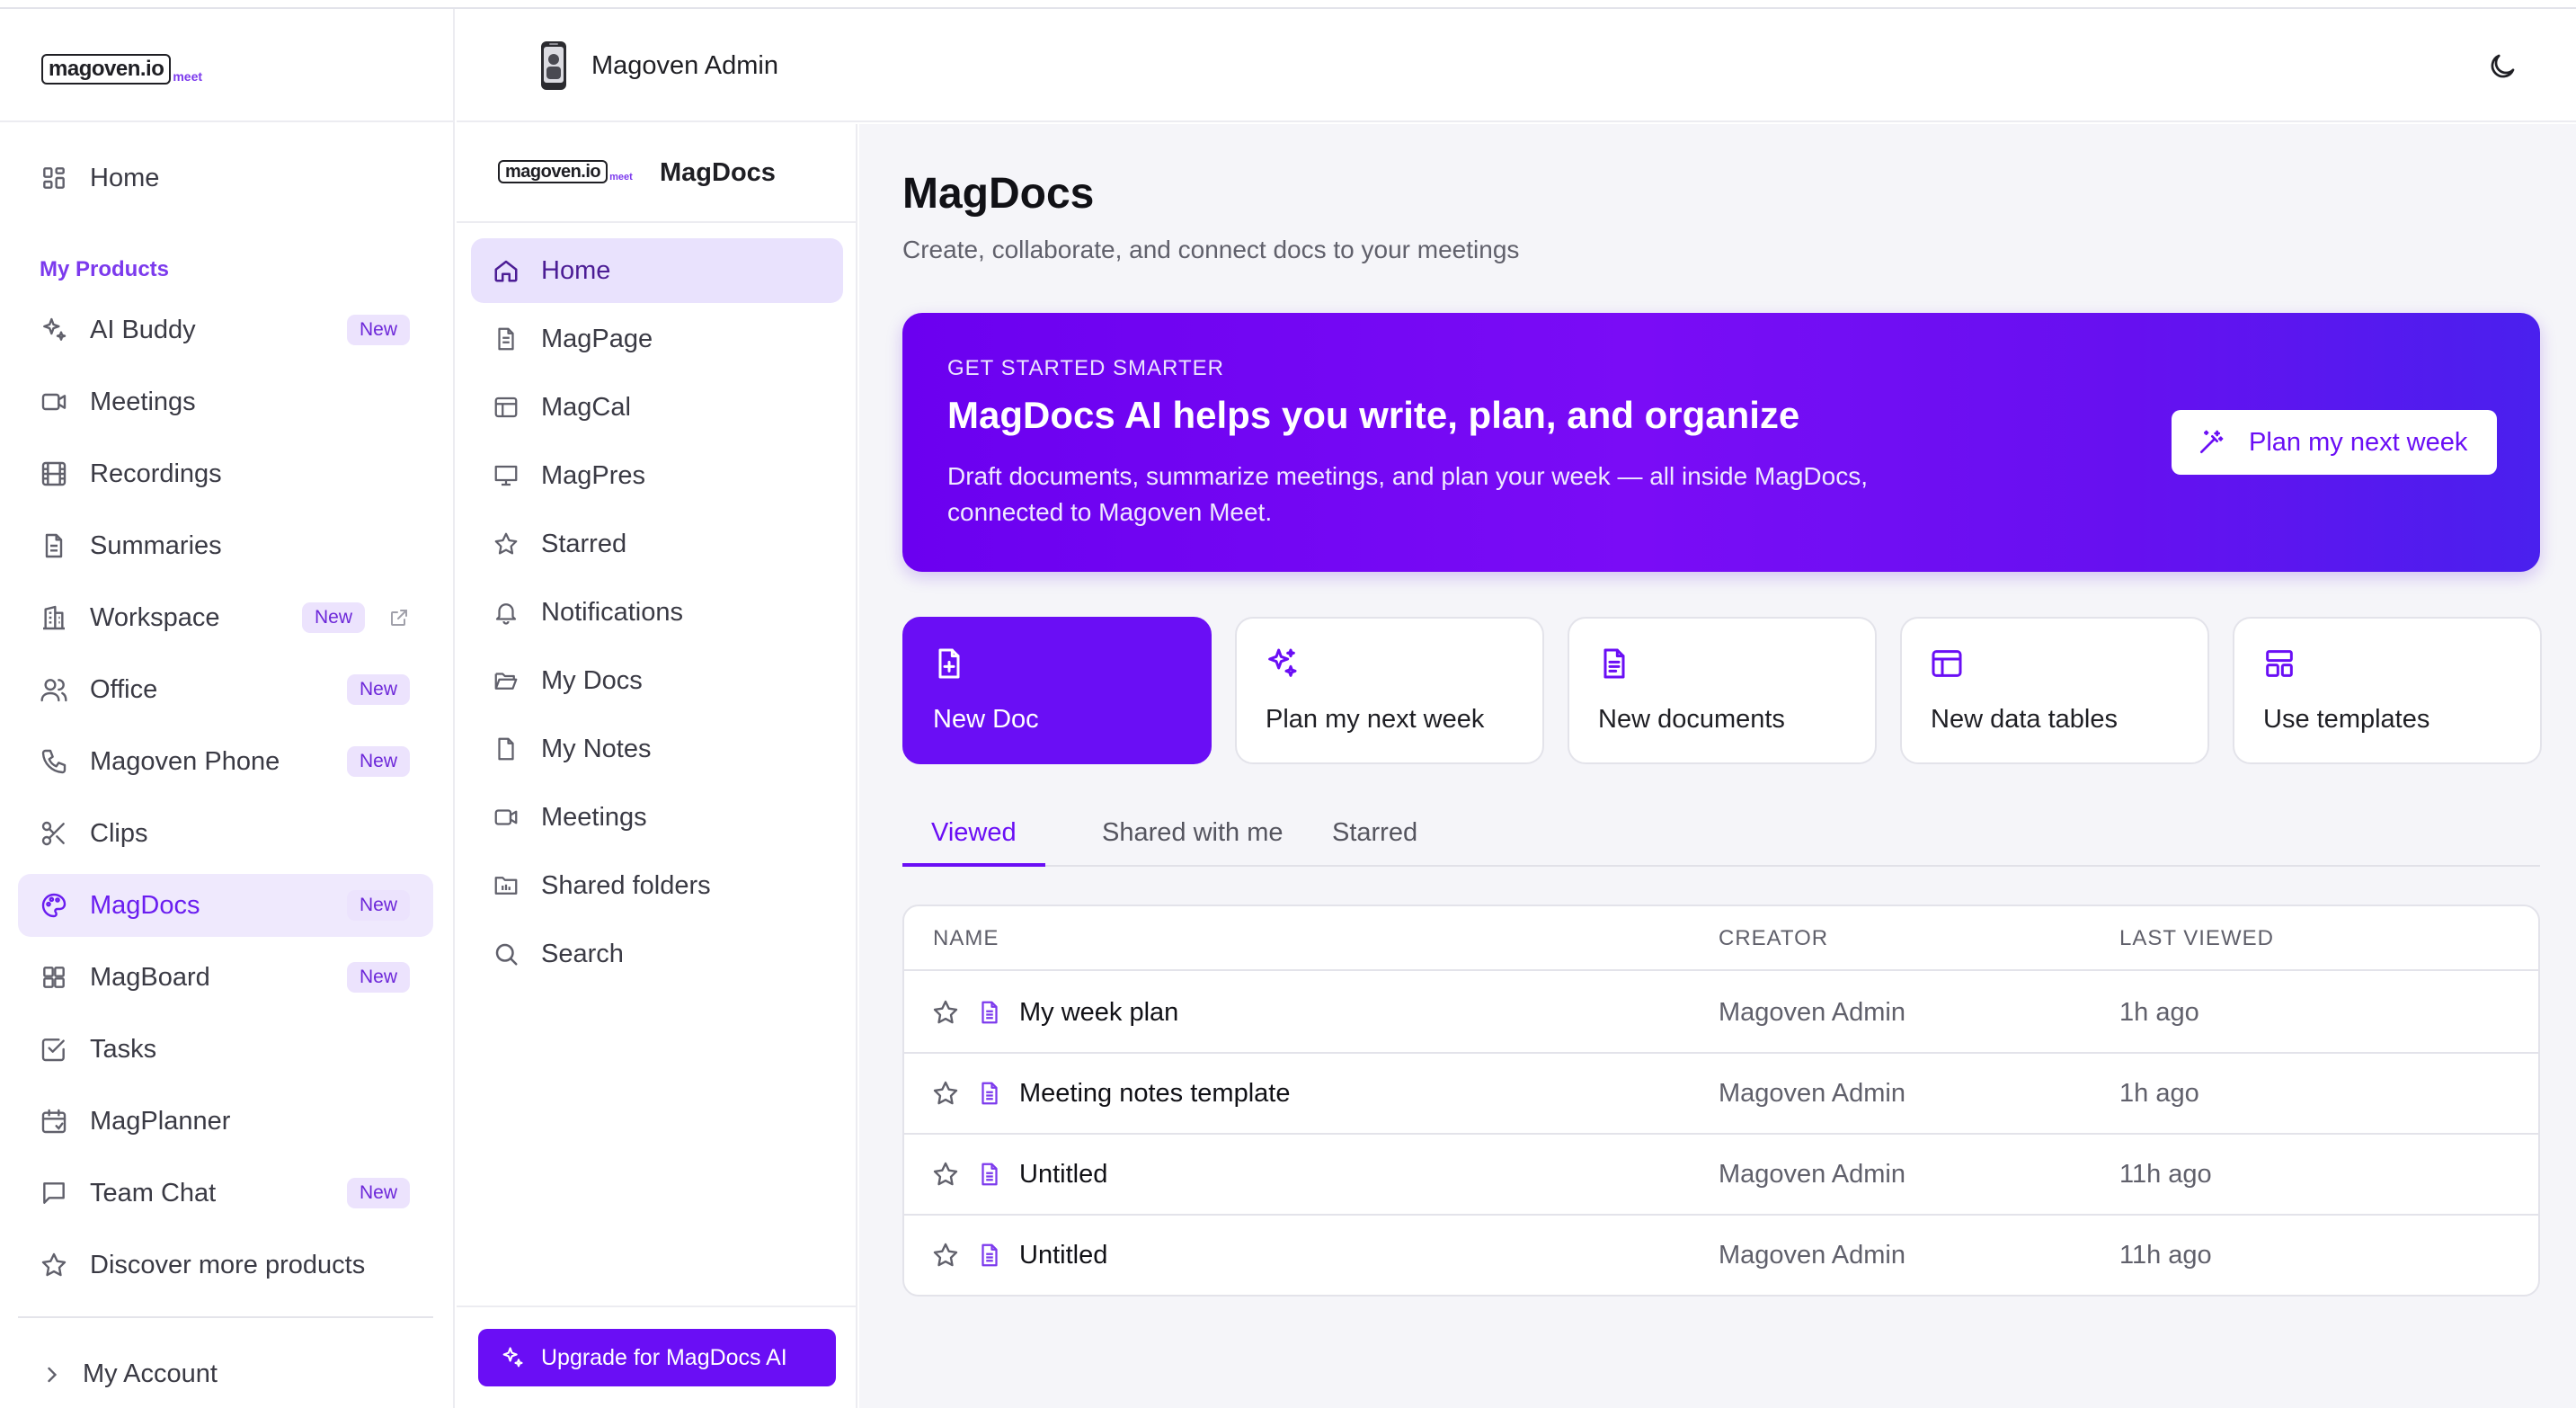 Image resolution: width=2576 pixels, height=1408 pixels. Describe the element at coordinates (657, 817) in the screenshot. I see `docs-nav-meetings: Meetings` at that location.